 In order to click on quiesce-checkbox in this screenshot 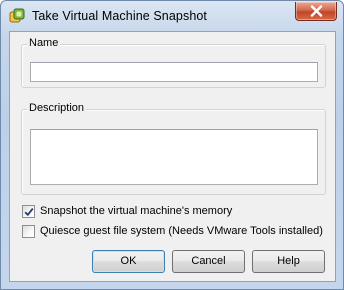, I will do `click(28, 231)`.